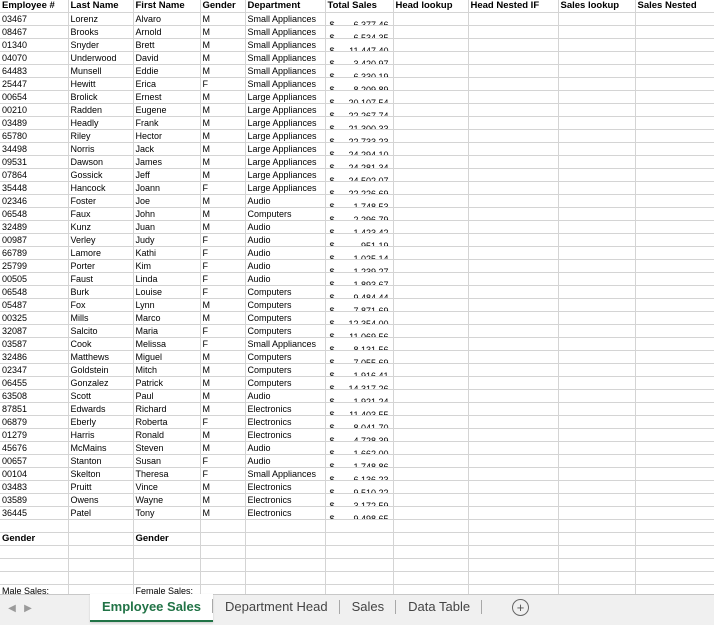  I want to click on cell: Dawson, so click(101, 162).